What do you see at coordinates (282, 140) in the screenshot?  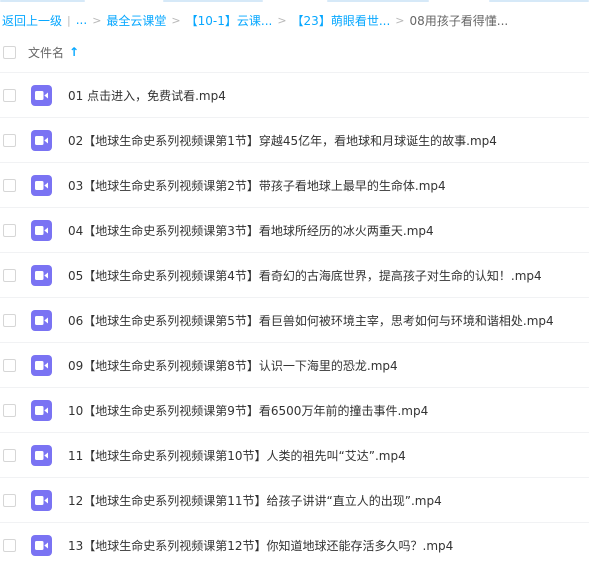 I see `file-name: 02【地球生命史系列视频课第1节】穿越45亿年，看地球和月球诞生的故事.mp4` at bounding box center [282, 140].